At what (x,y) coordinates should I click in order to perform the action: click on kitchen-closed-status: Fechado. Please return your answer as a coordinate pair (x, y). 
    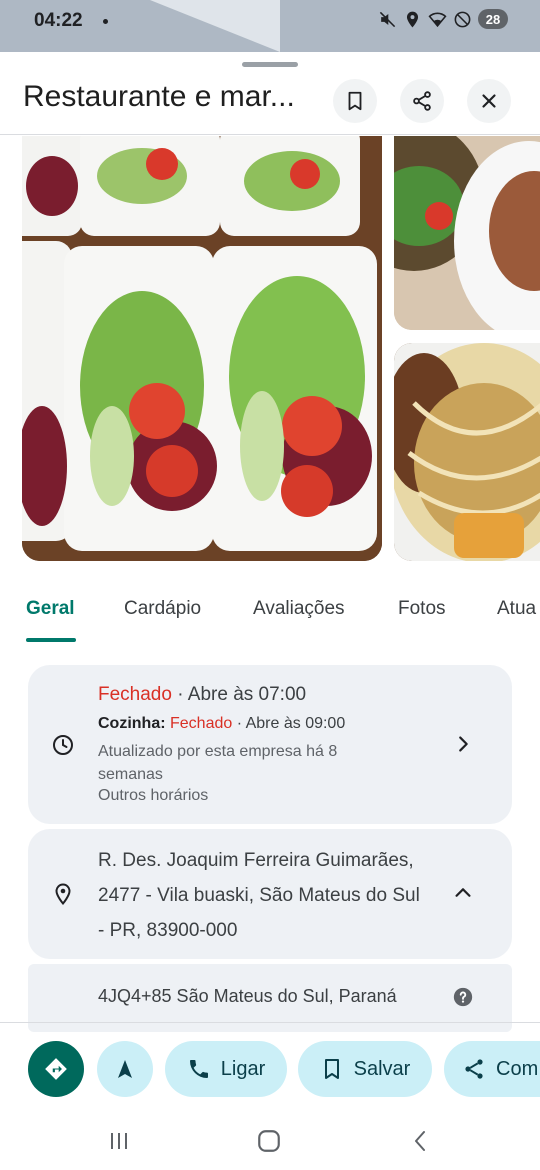
    Looking at the image, I should click on (201, 723).